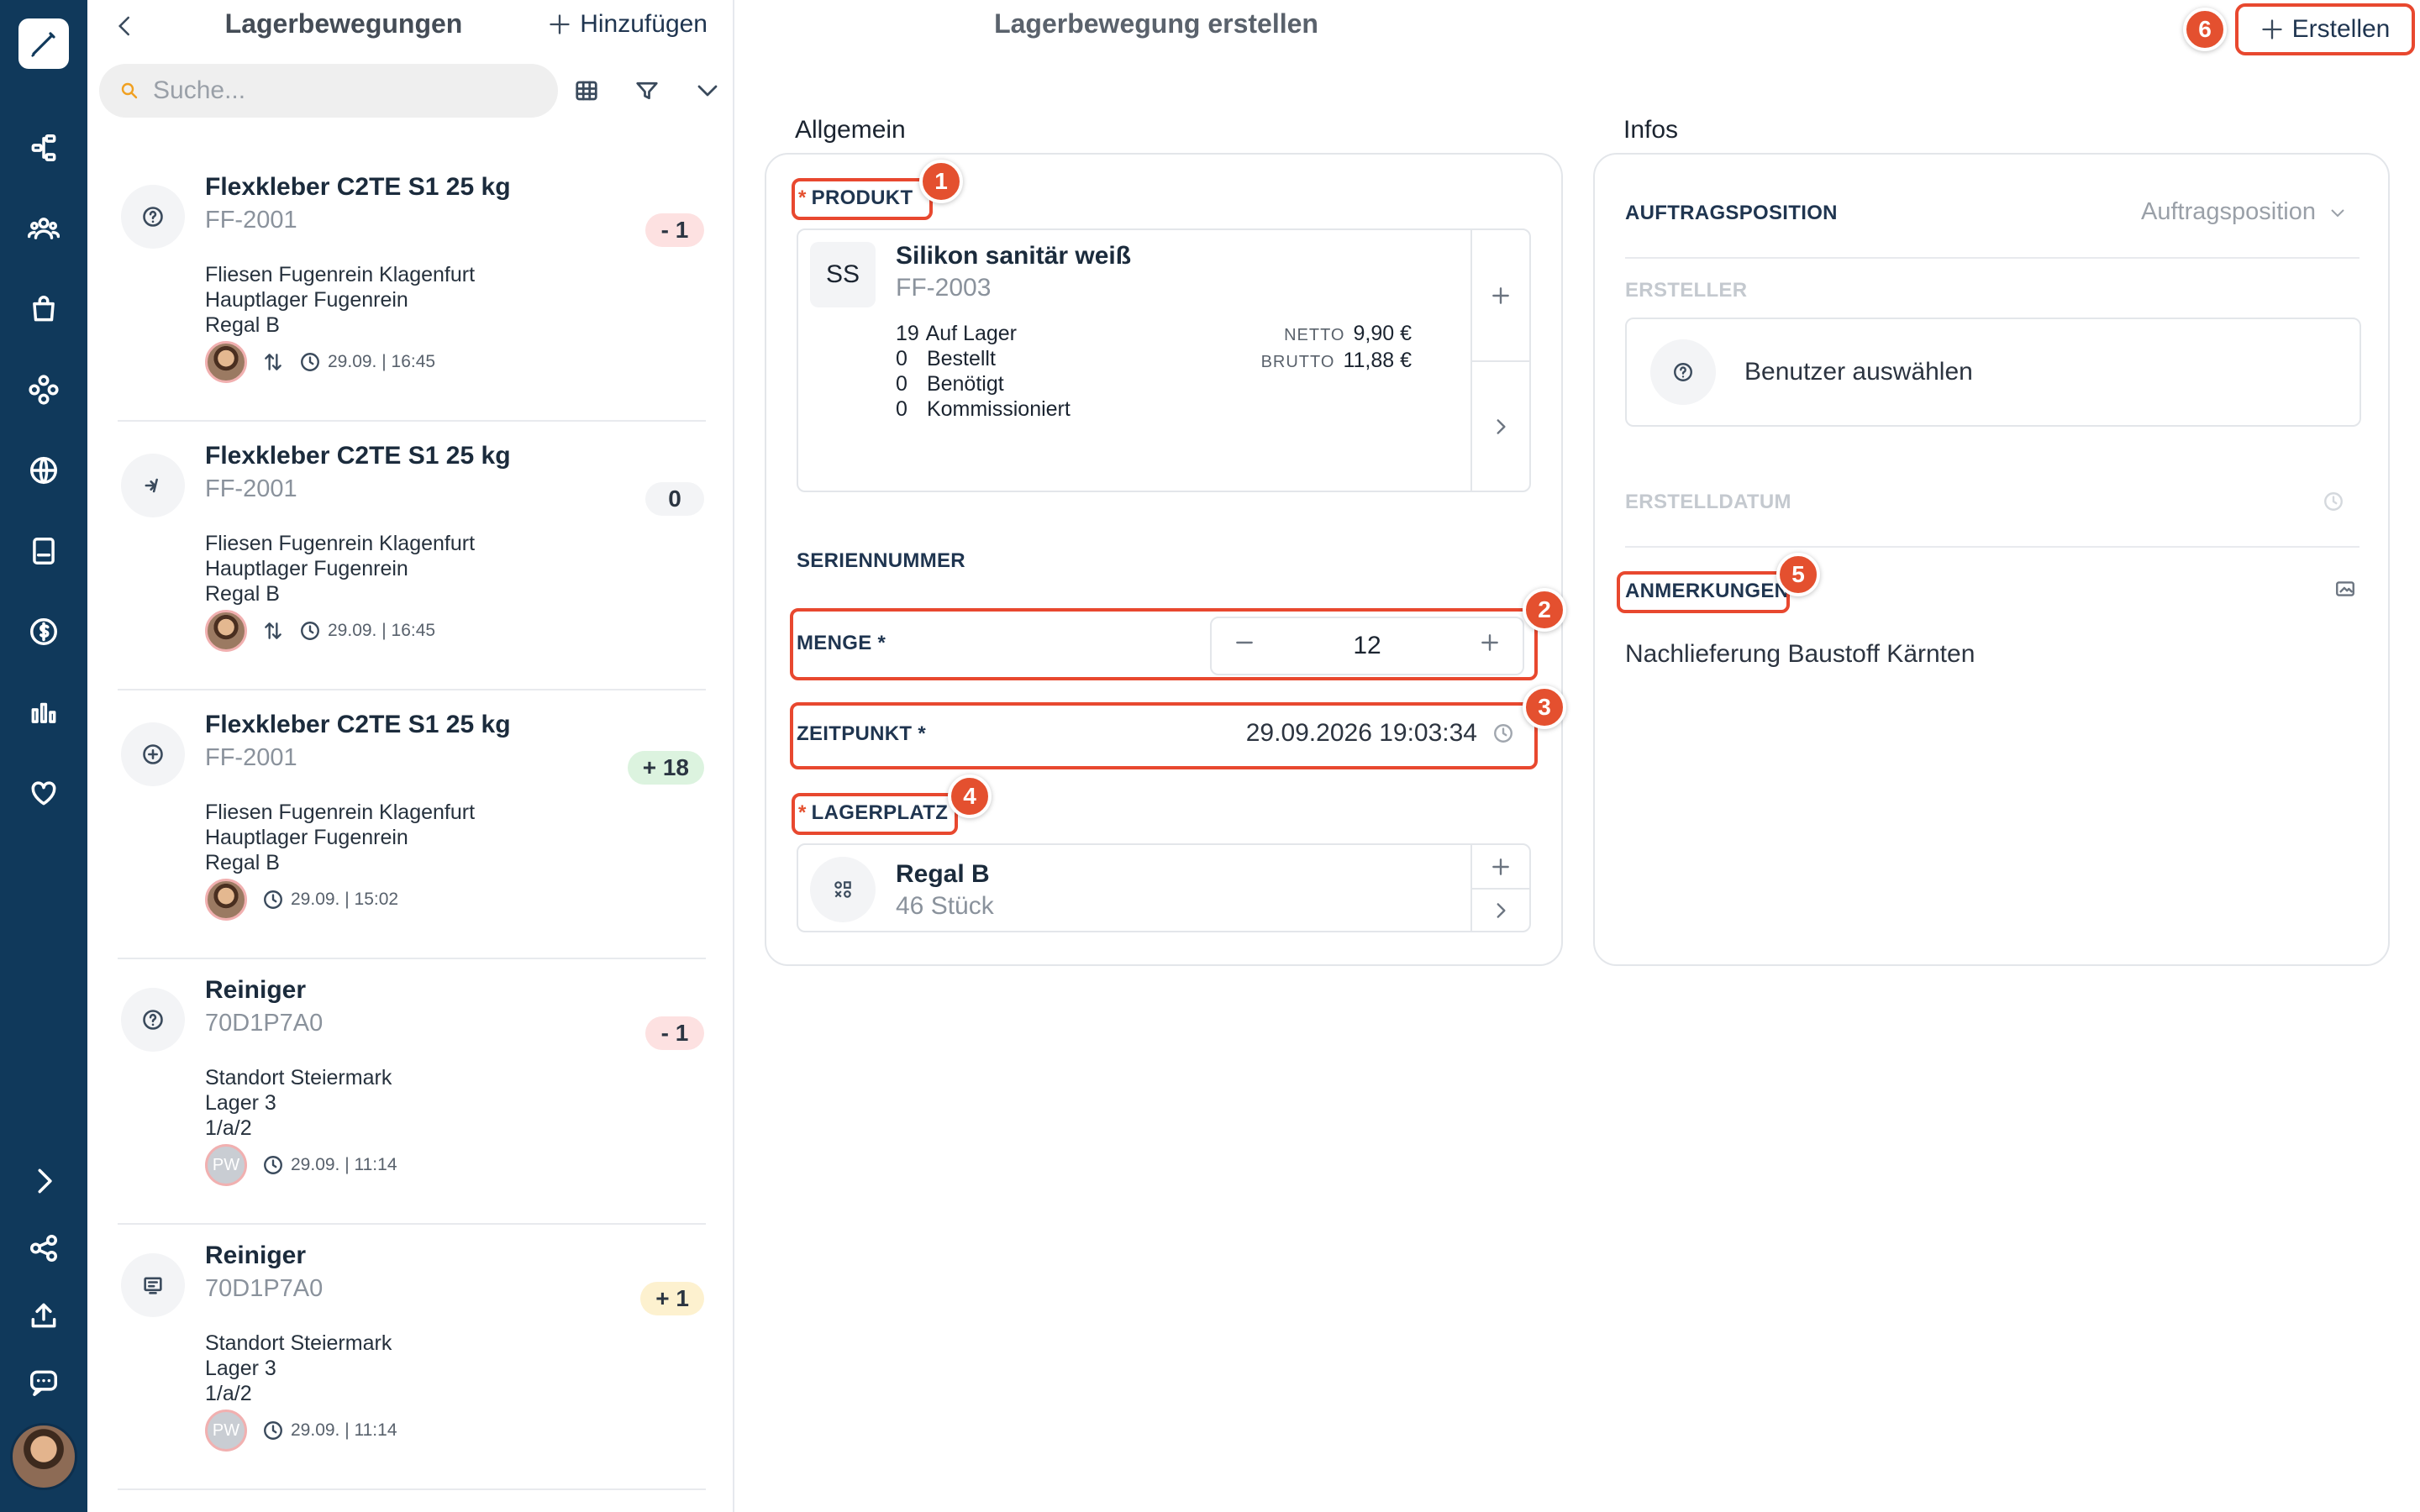 This screenshot has height=1512, width=2420. I want to click on correction-icon, so click(153, 485).